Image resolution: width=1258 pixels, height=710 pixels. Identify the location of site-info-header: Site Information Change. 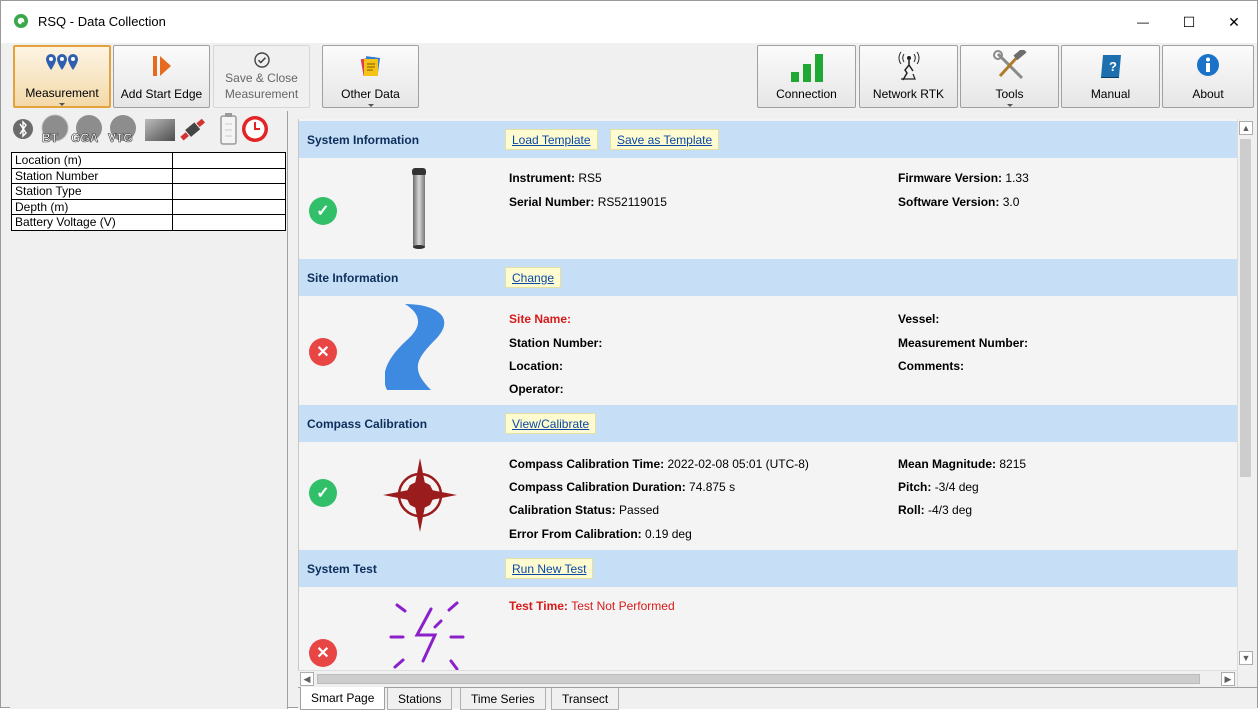
(768, 277).